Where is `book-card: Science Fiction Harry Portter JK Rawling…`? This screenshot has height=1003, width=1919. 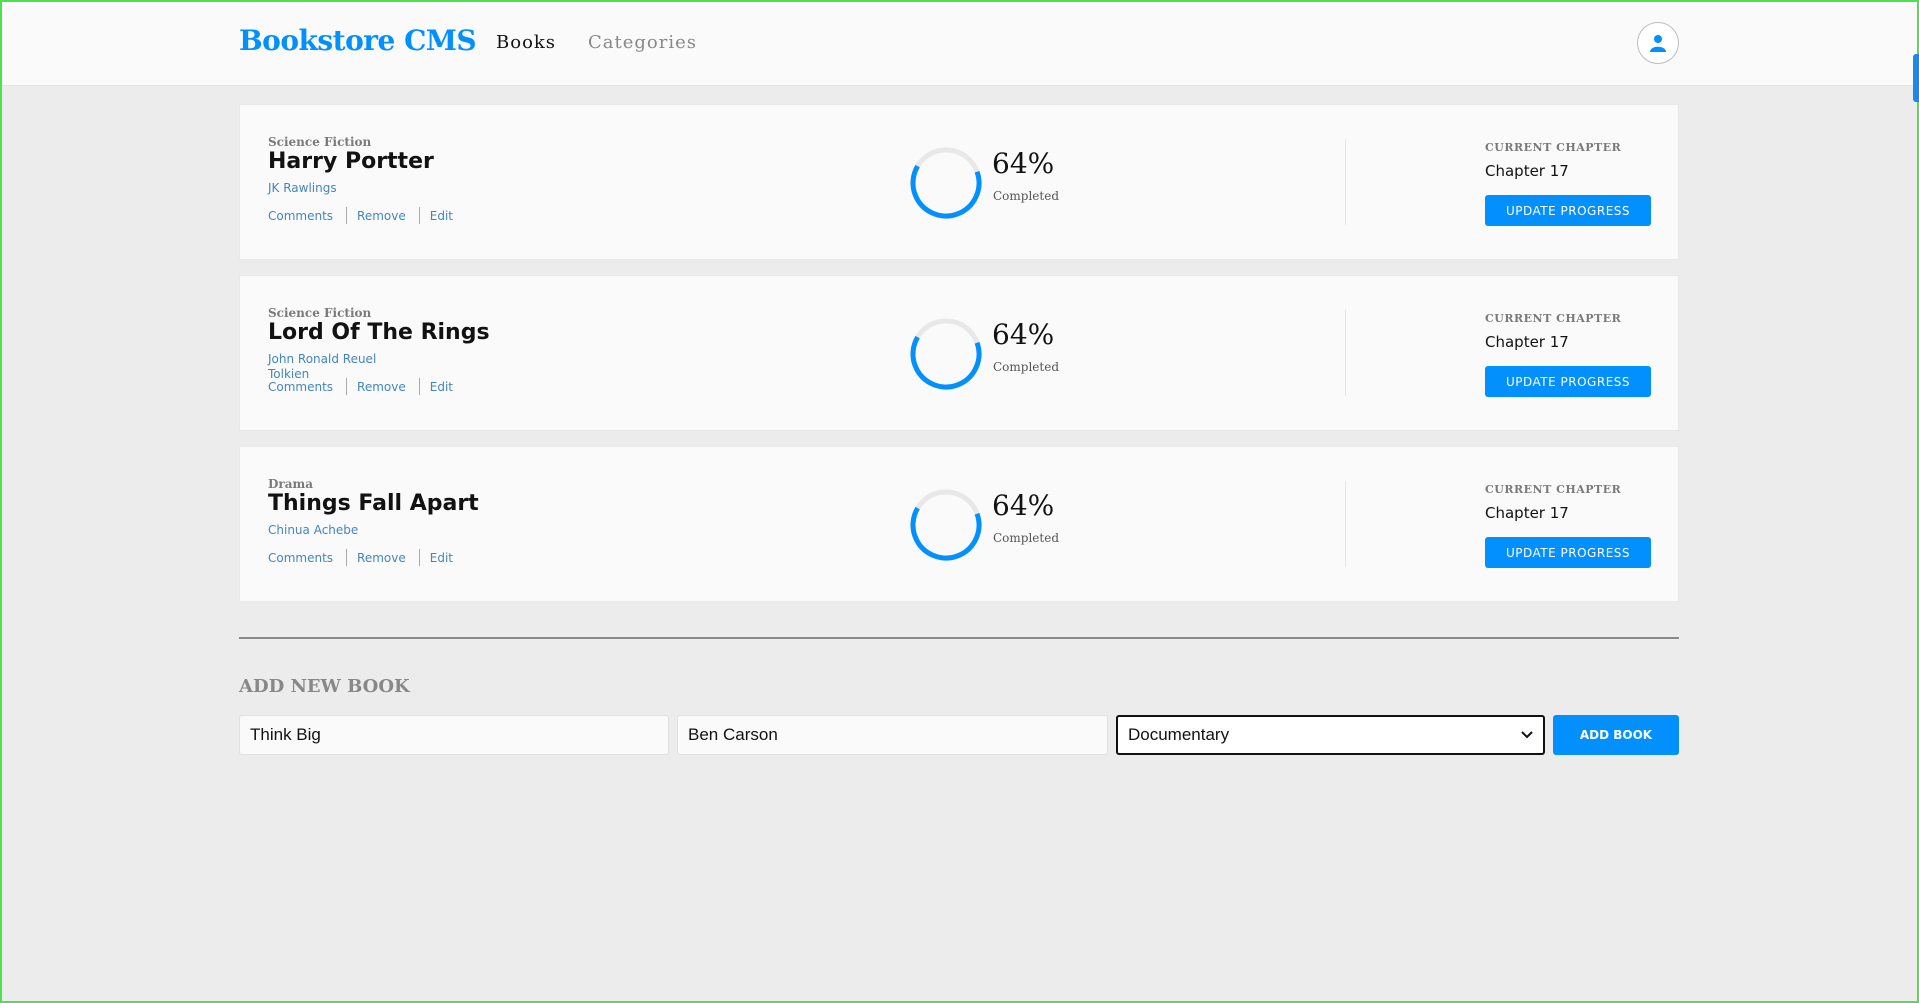
book-card: Science Fiction Harry Portter JK Rawling… is located at coordinates (959, 182).